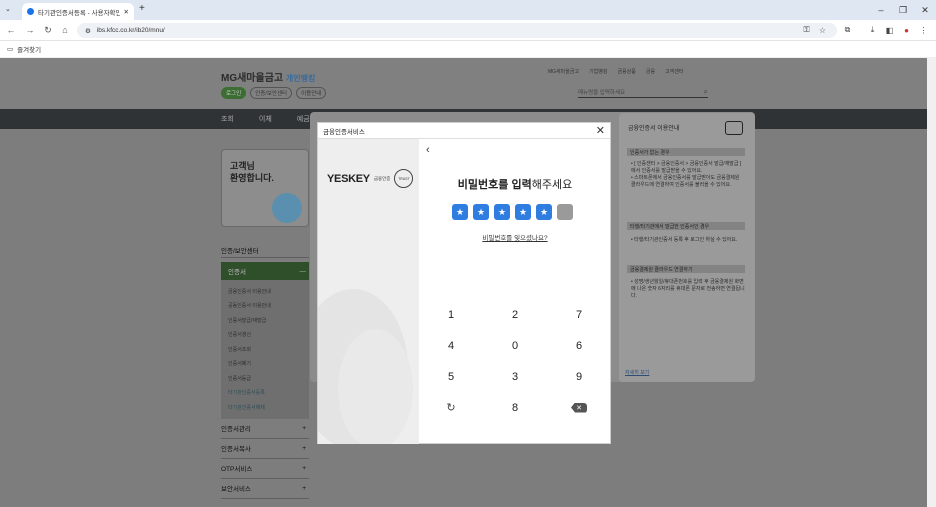  Describe the element at coordinates (227, 119) in the screenshot. I see `gnb-item: 조회` at that location.